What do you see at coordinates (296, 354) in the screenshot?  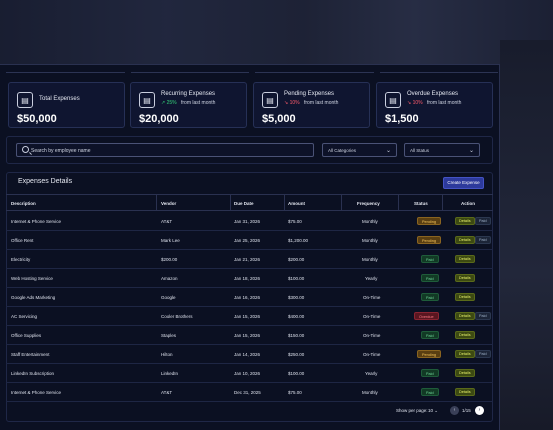 I see `cell-amount: $250.00` at bounding box center [296, 354].